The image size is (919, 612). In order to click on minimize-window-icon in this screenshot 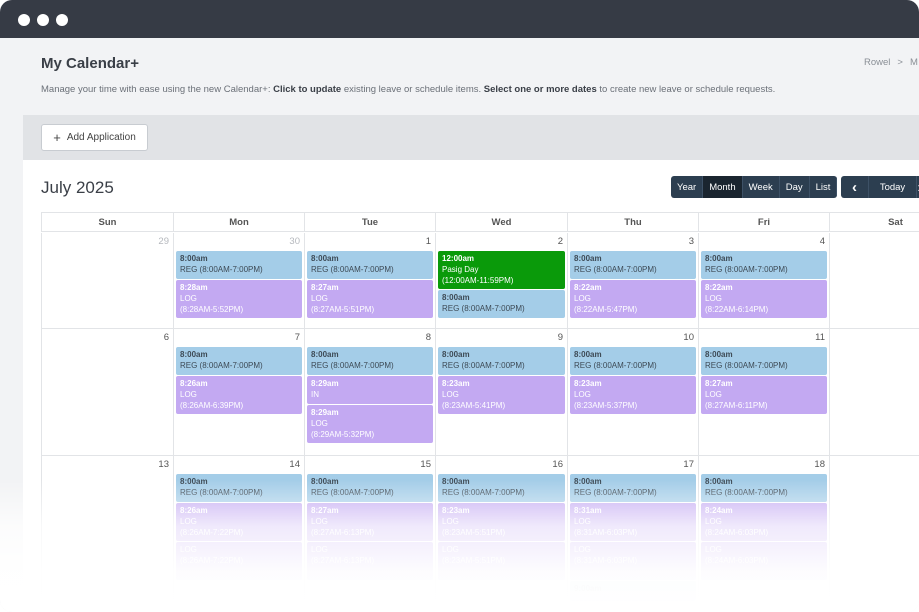, I will do `click(43, 20)`.